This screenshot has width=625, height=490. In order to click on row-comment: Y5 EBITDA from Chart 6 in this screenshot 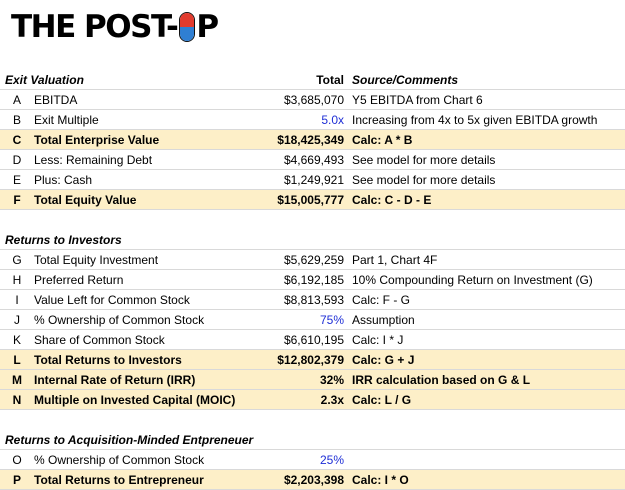, I will do `click(417, 100)`.